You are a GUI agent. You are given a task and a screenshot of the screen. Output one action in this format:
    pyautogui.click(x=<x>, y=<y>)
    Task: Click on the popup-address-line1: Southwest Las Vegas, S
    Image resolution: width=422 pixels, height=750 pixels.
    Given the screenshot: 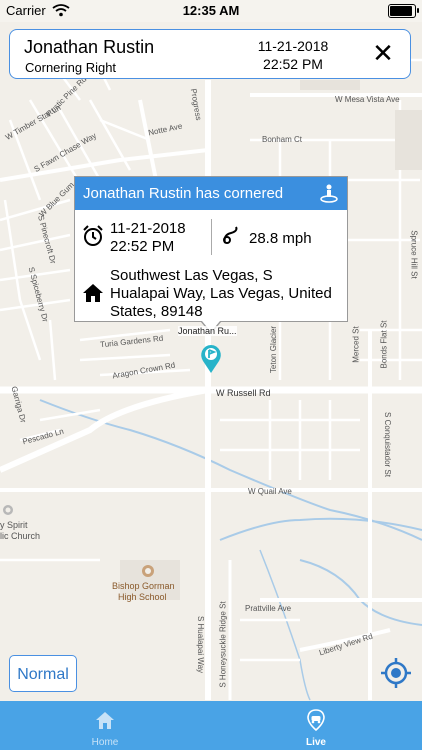 What is the action you would take?
    pyautogui.click(x=191, y=275)
    